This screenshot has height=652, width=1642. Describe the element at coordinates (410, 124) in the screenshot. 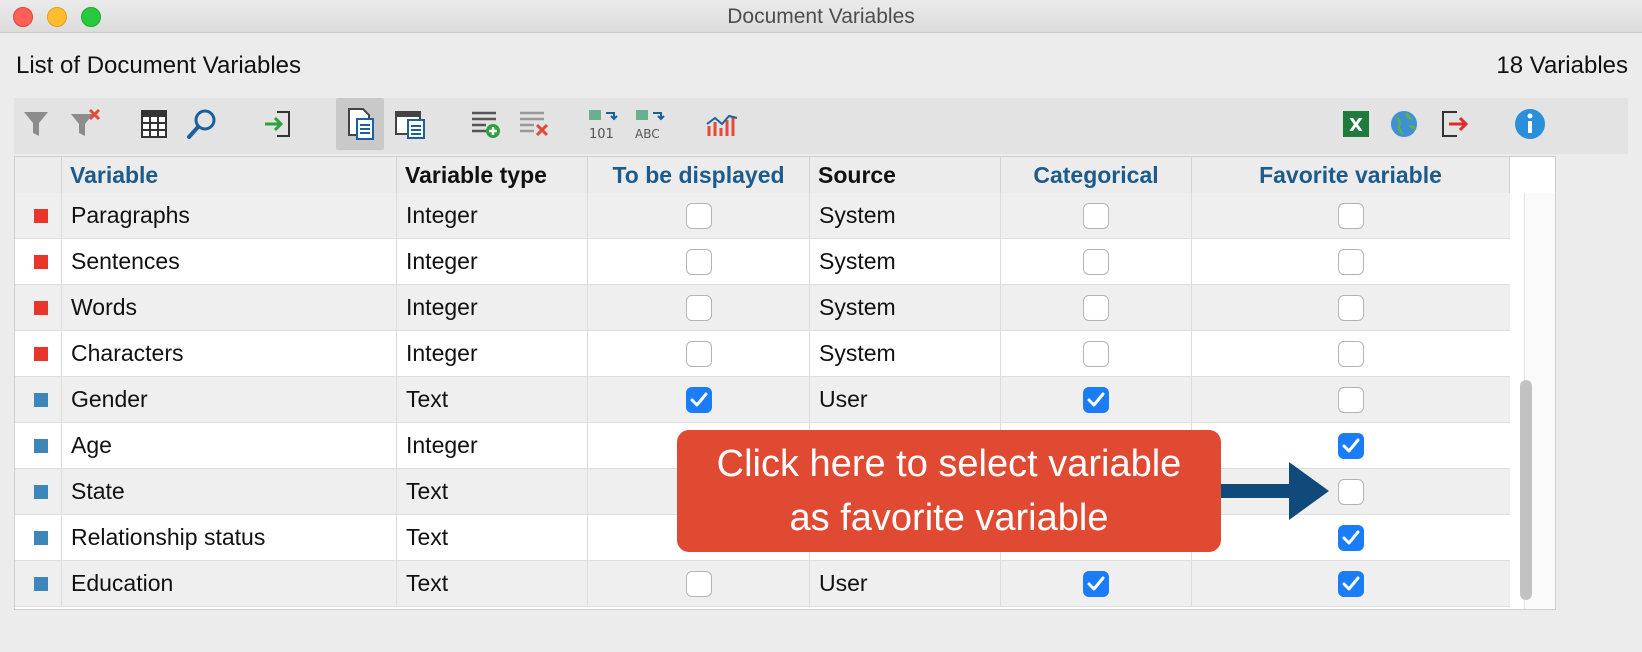

I see `code-variables-icon` at that location.